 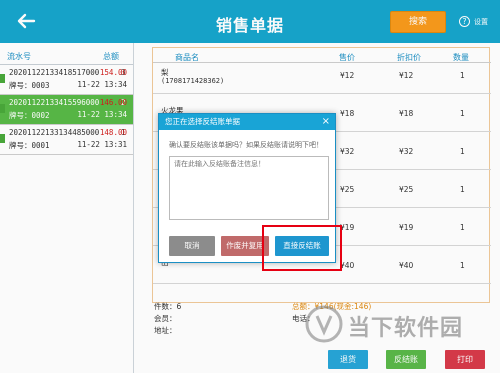 What do you see at coordinates (192, 246) in the screenshot?
I see `cancel-button: 取消` at bounding box center [192, 246].